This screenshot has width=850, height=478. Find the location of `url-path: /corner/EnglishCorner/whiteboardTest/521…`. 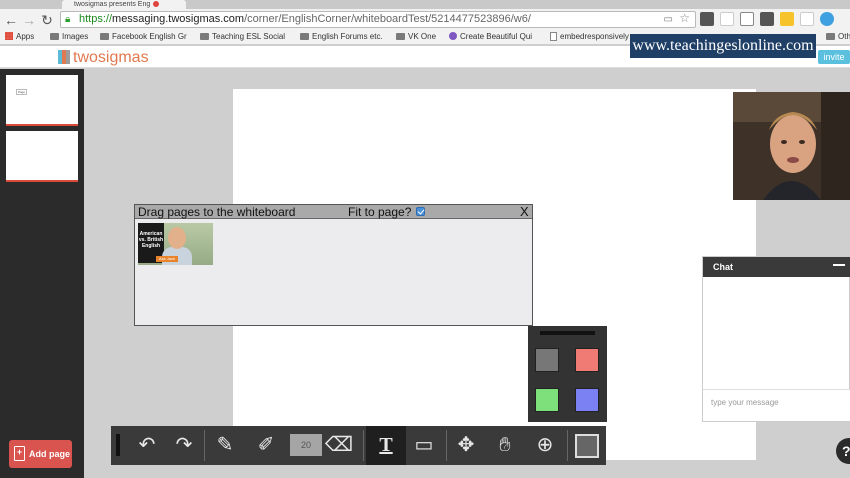

url-path: /corner/EnglishCorner/whiteboardTest/521… is located at coordinates (387, 19).